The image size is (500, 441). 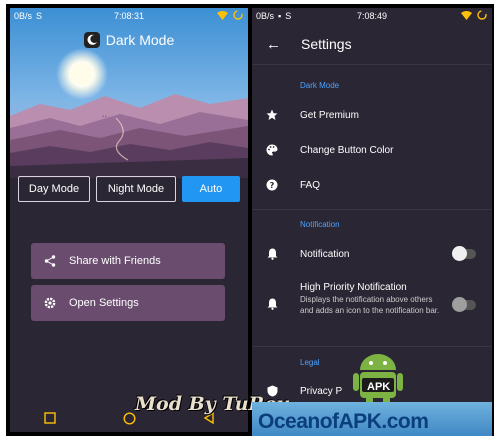 What do you see at coordinates (343, 421) in the screenshot?
I see `oceanofapk-watermark: OceanofAPK.com` at bounding box center [343, 421].